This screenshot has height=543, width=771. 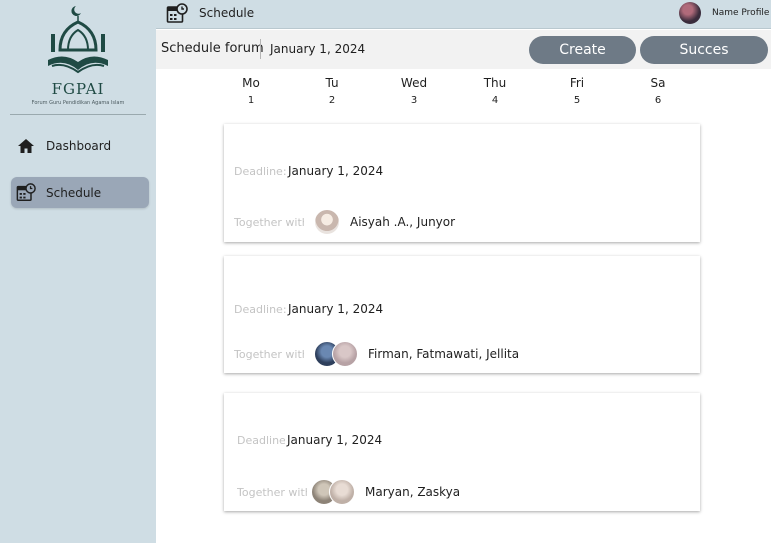 What do you see at coordinates (78, 114) in the screenshot?
I see `sidebar-divider` at bounding box center [78, 114].